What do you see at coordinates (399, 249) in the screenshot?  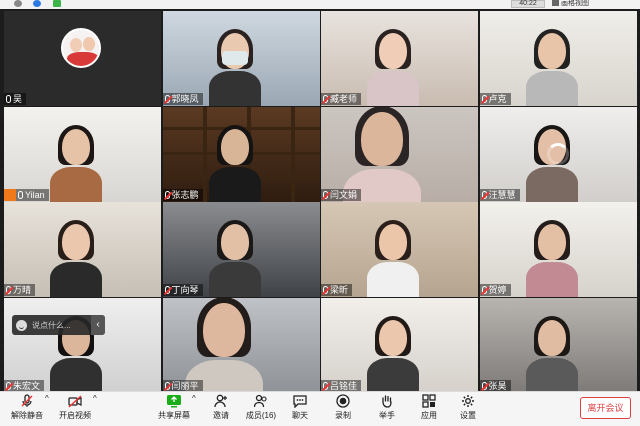 I see `participant-tile: 梁昕` at bounding box center [399, 249].